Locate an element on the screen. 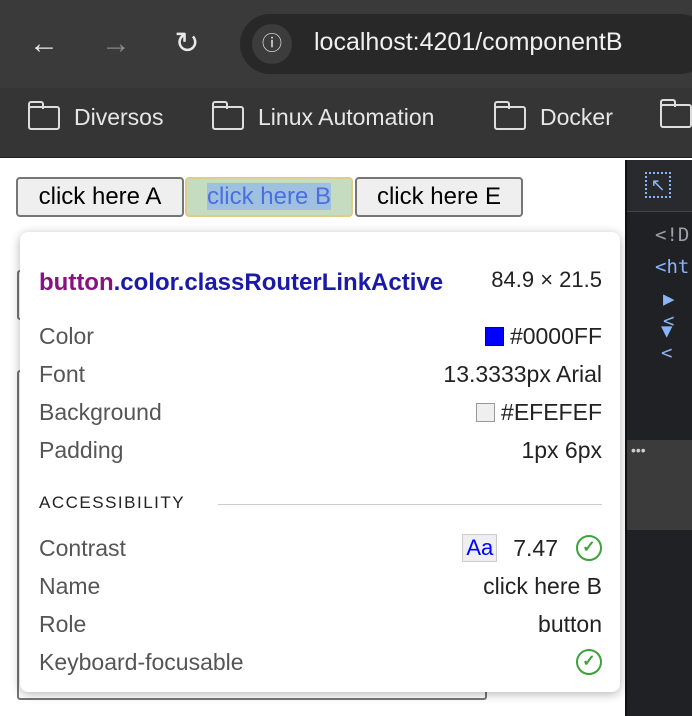 This screenshot has width=692, height=716. devtools-panel: ↖ <!D <ht ▶ < ▼ < ••• is located at coordinates (658, 438).